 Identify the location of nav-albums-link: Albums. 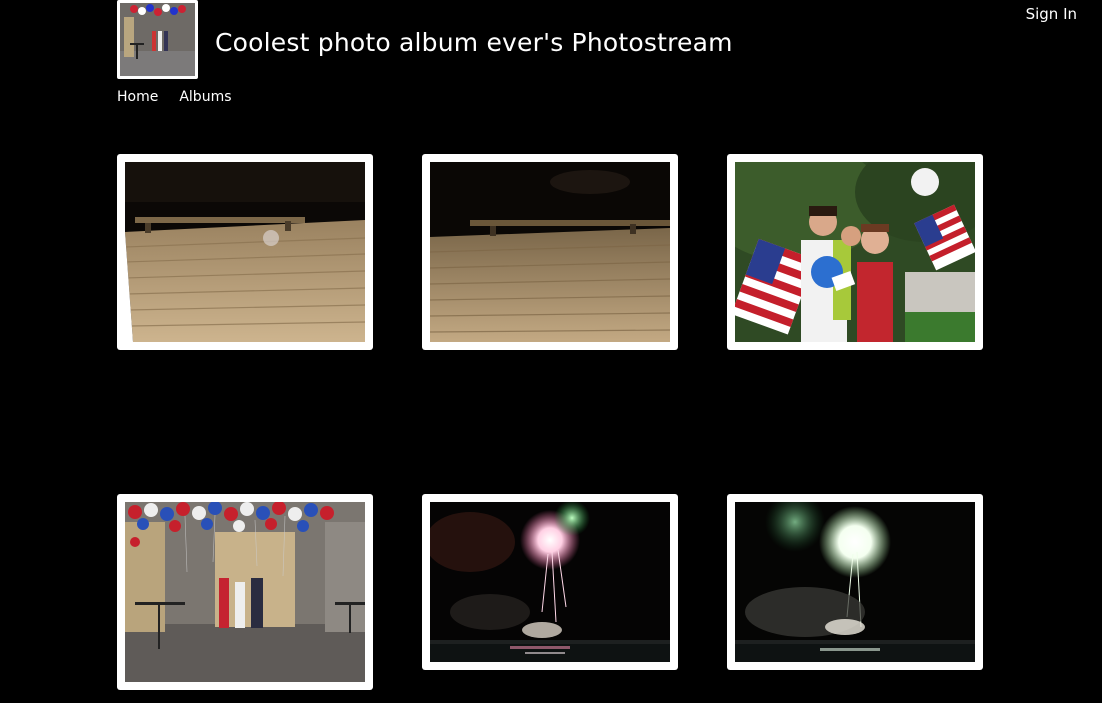
(205, 97).